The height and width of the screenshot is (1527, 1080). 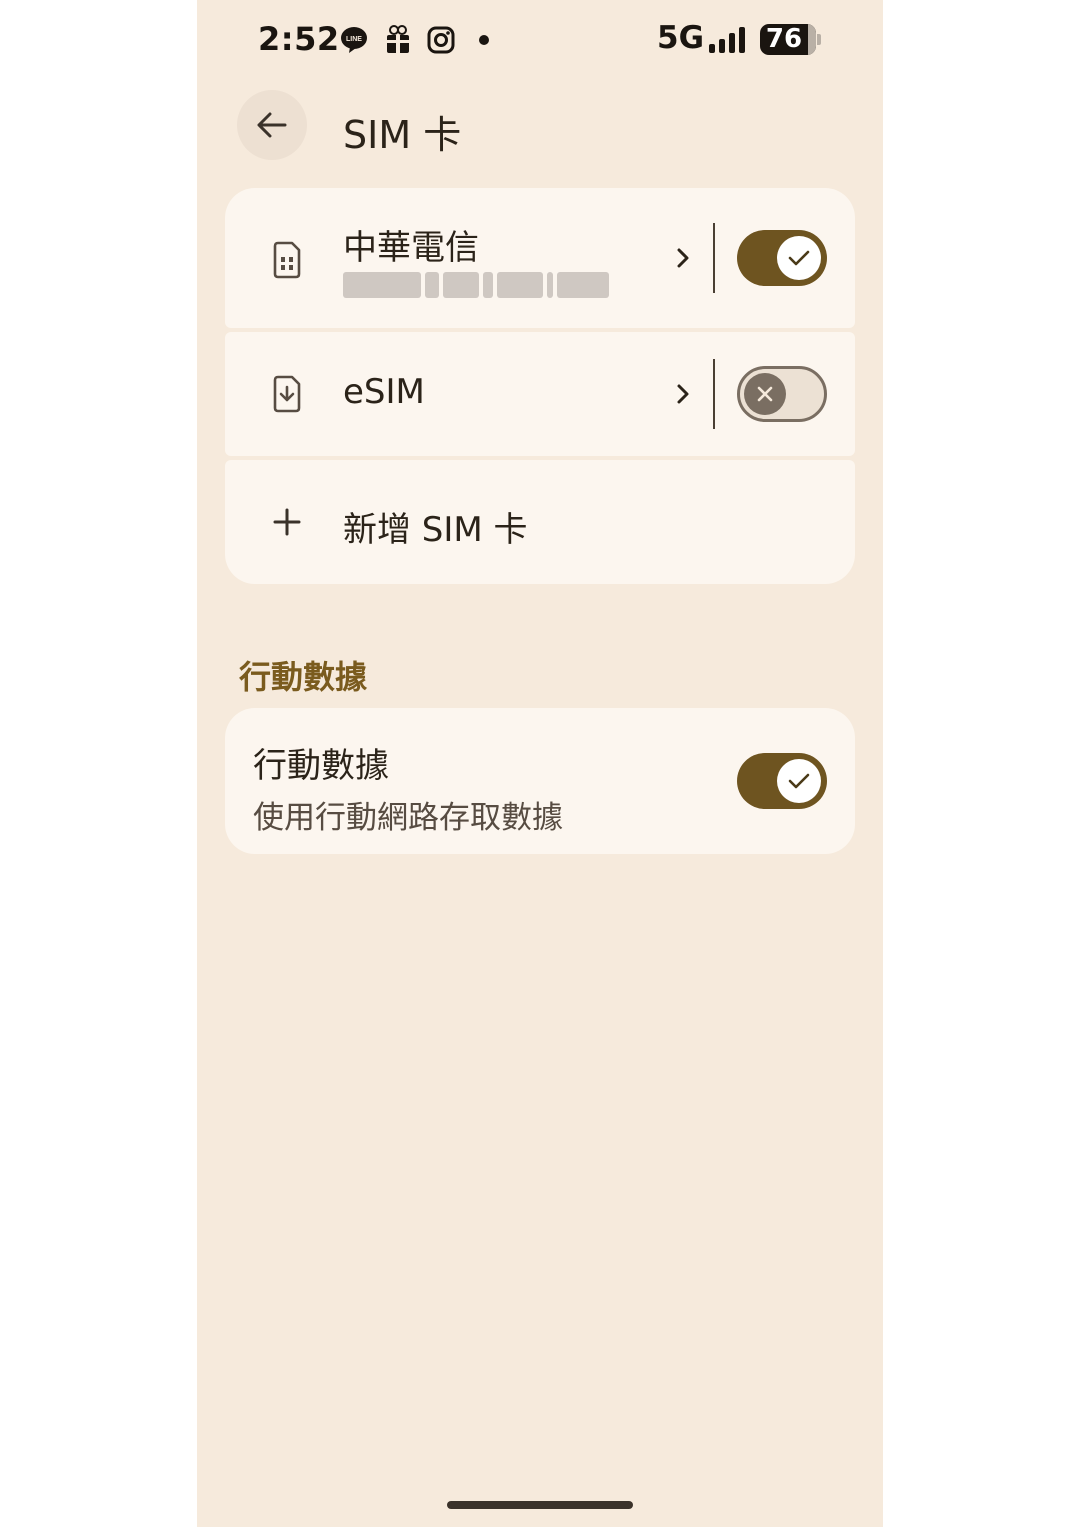 I want to click on network-type: 5G, so click(x=681, y=38).